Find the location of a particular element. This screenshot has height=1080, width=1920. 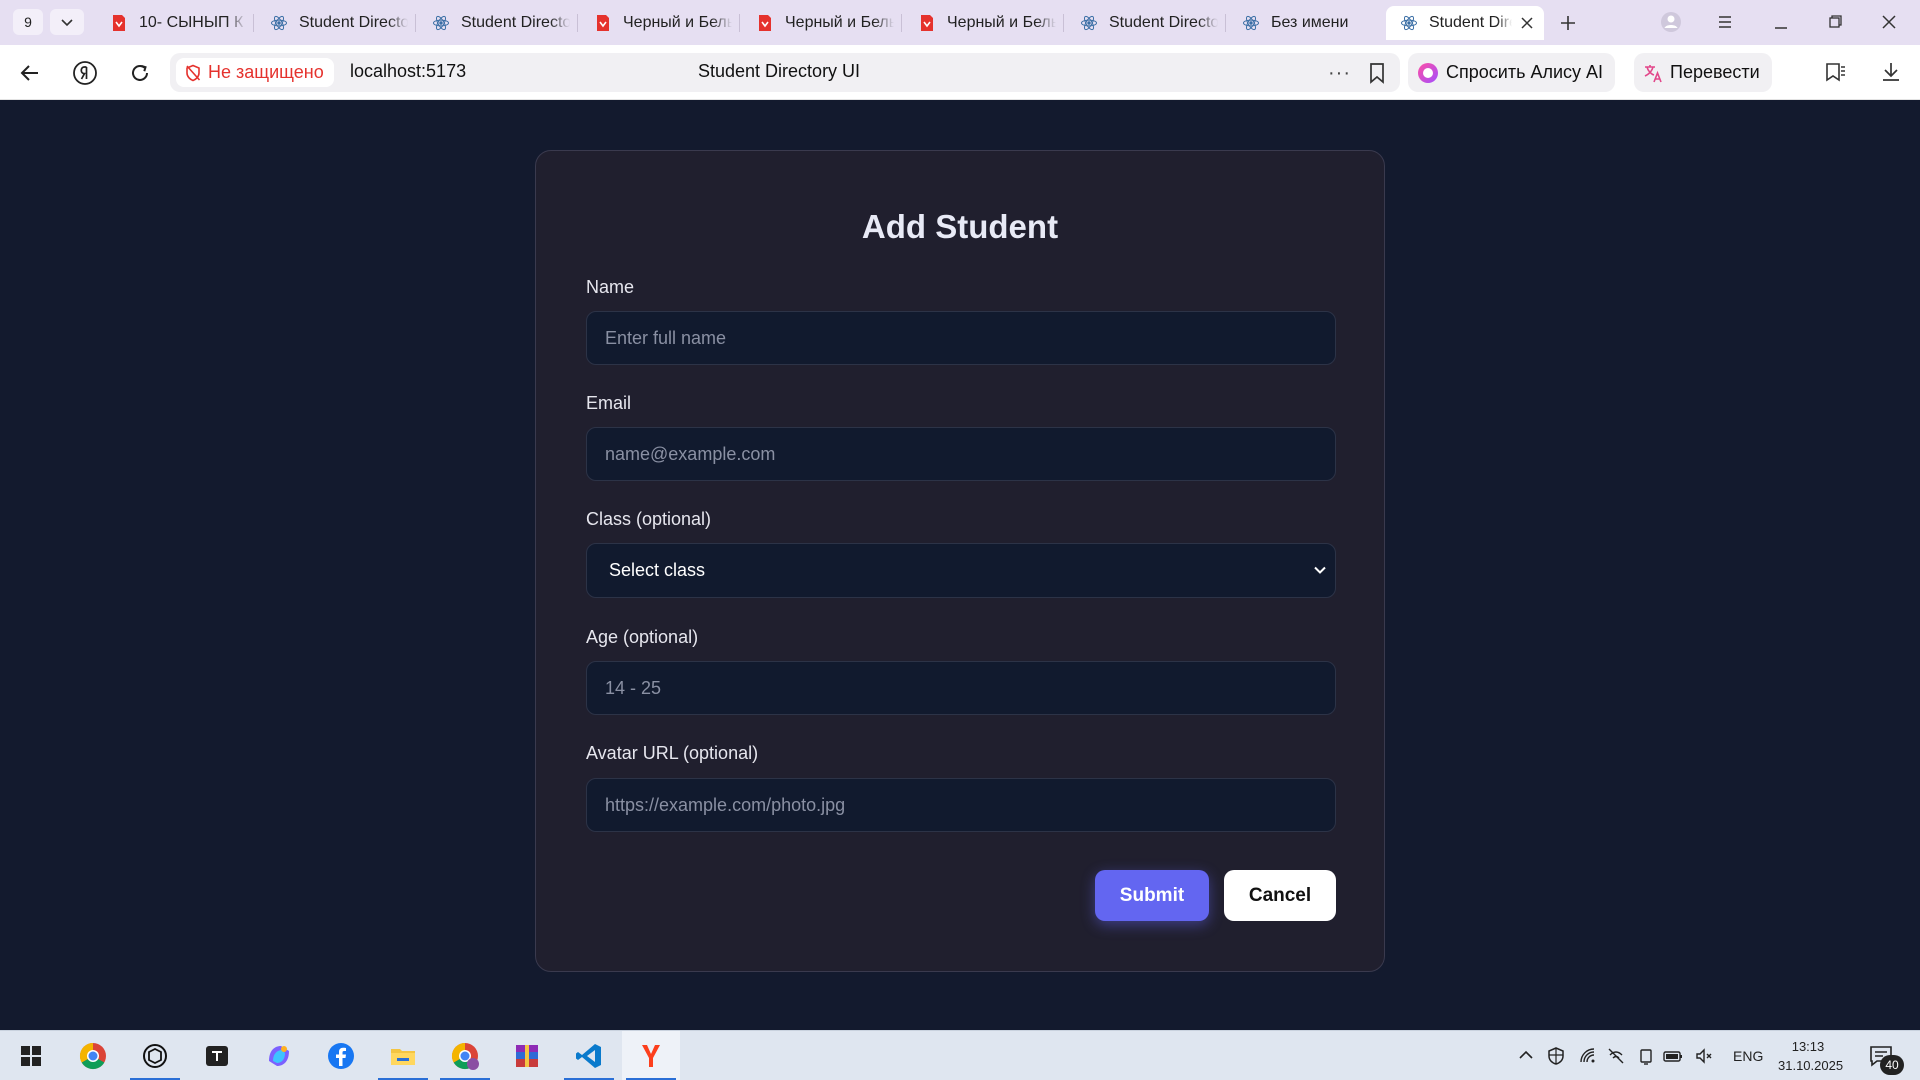

class-select: Select class is located at coordinates (961, 570).